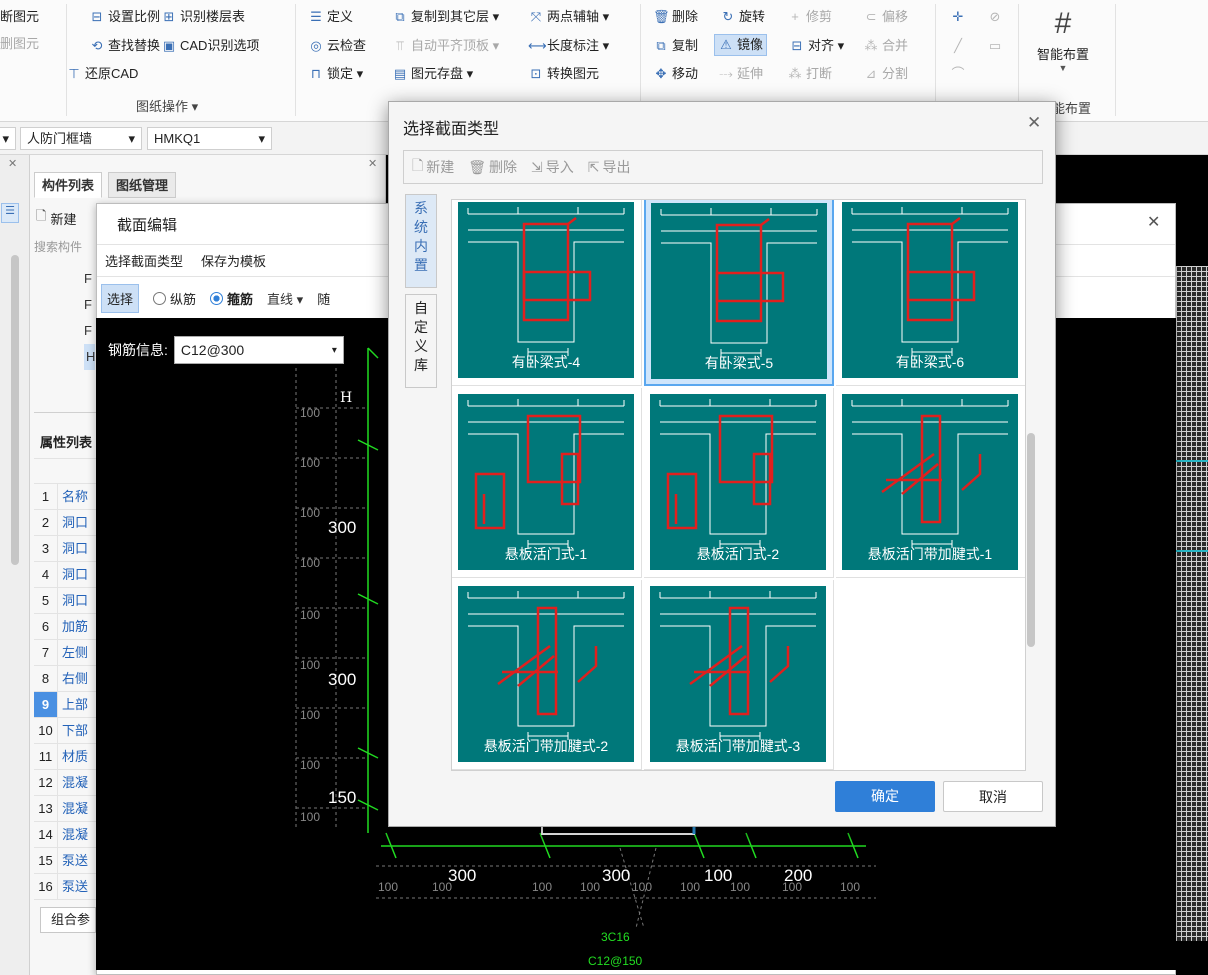 The image size is (1208, 975). What do you see at coordinates (233, 260) in the screenshot?
I see `menu-save-template: 保存为模板` at bounding box center [233, 260].